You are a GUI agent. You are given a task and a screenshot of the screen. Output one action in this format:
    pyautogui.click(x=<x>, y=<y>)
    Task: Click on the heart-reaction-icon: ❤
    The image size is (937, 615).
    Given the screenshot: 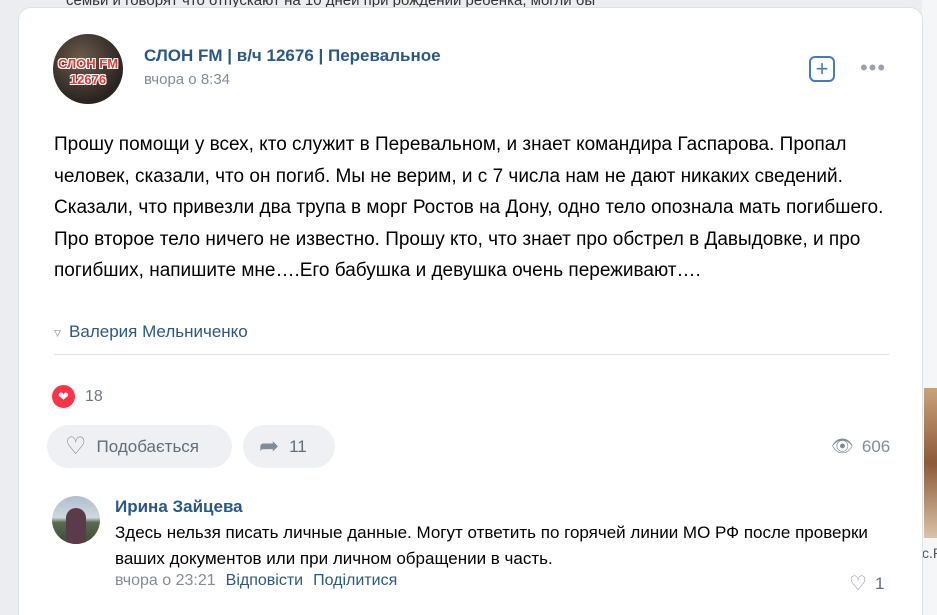 What is the action you would take?
    pyautogui.click(x=63, y=396)
    